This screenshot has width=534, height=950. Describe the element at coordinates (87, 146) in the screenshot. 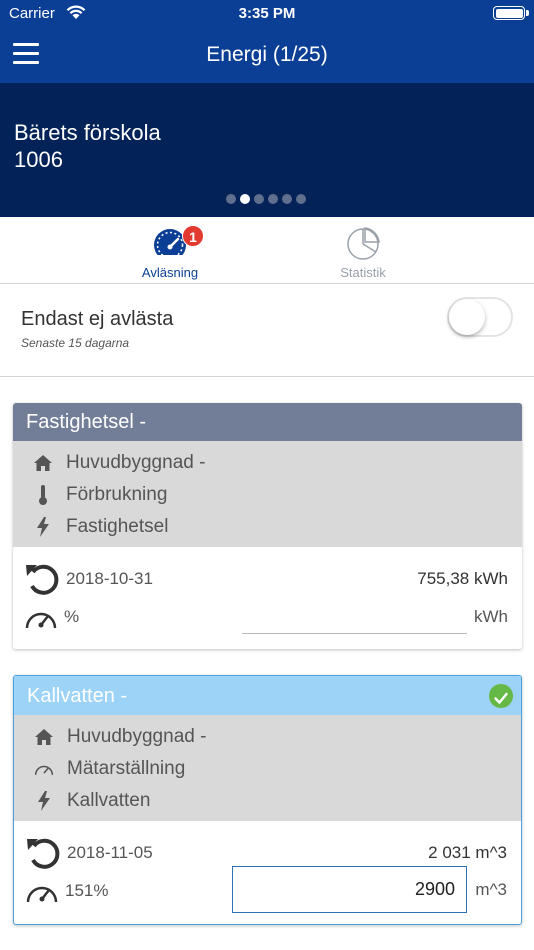

I see `property-name: Bärets förskola 1006` at that location.